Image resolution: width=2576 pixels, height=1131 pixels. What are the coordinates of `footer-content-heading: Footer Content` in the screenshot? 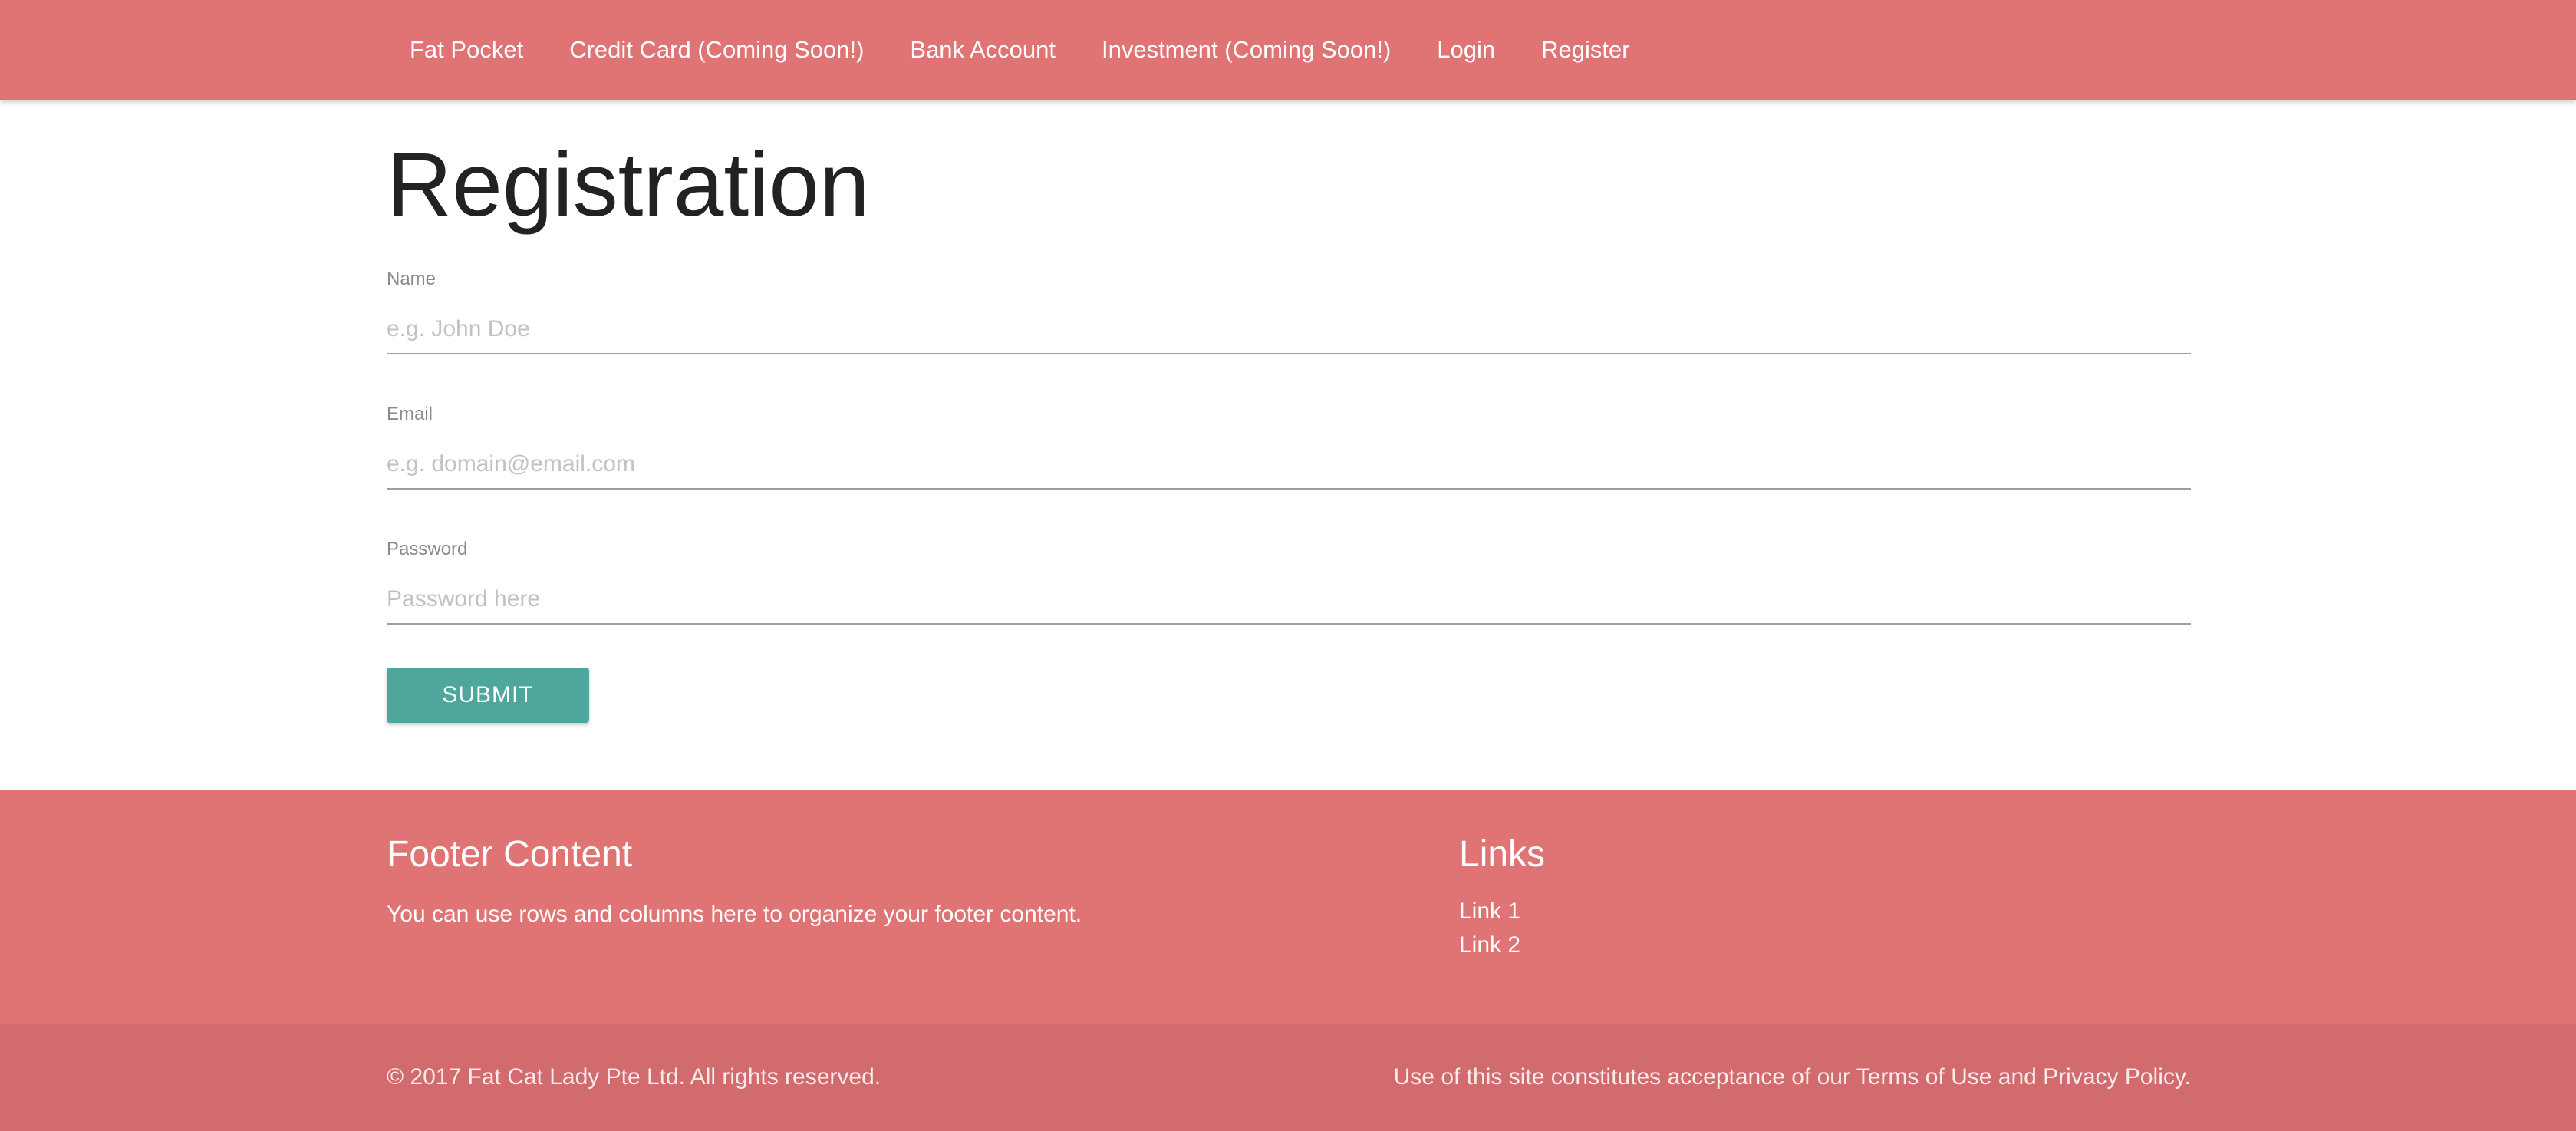 It's located at (510, 855).